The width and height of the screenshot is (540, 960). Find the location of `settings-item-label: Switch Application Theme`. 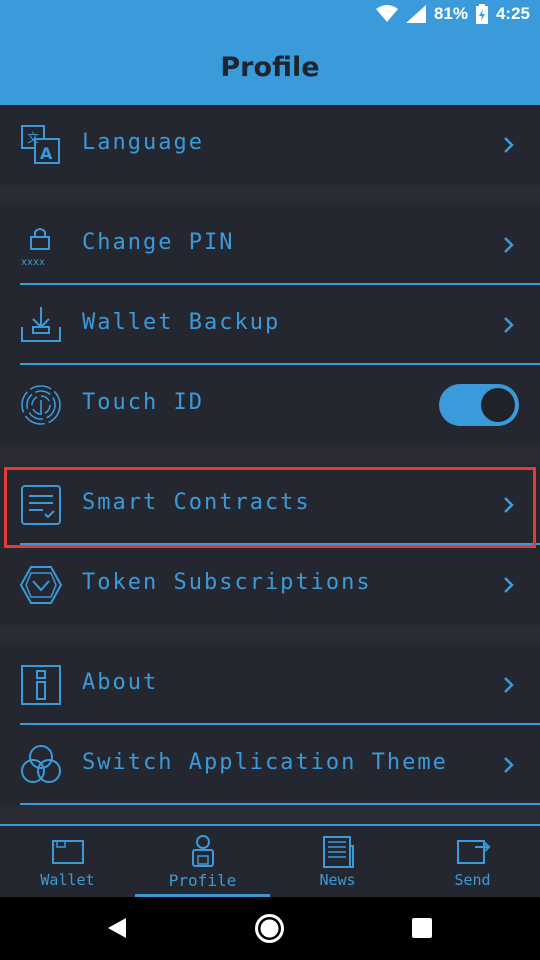

settings-item-label: Switch Application Theme is located at coordinates (265, 762).